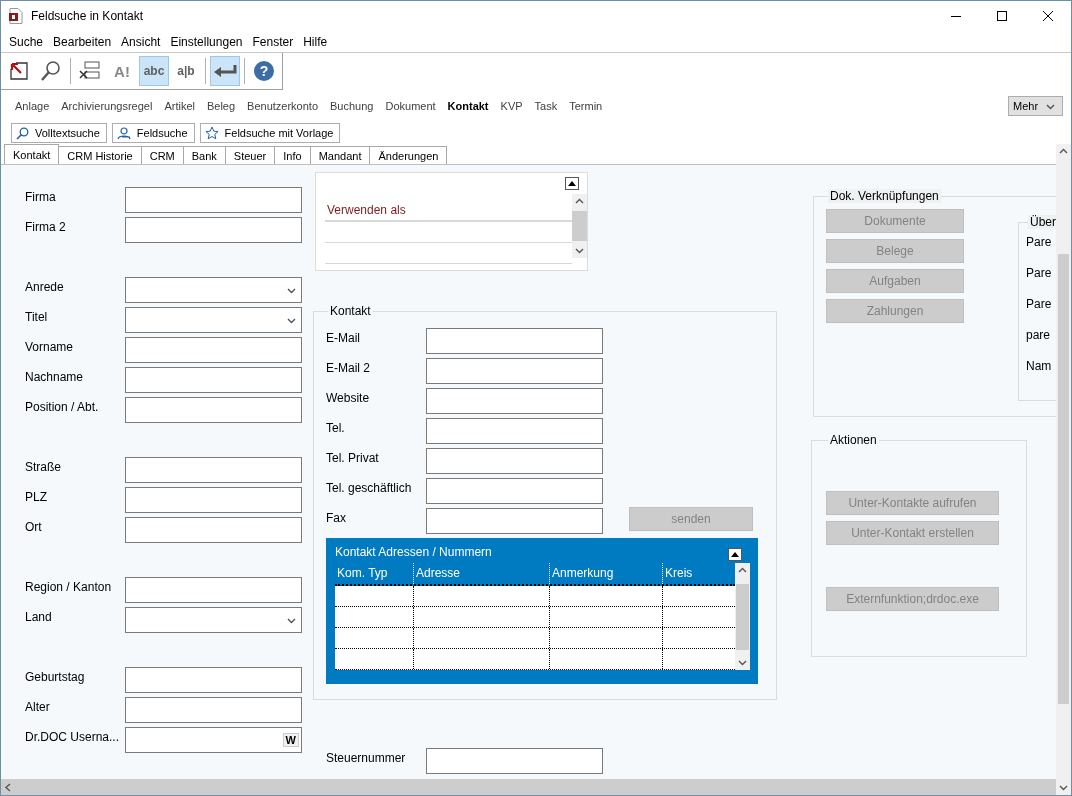  I want to click on field-label: Nam, so click(1039, 365).